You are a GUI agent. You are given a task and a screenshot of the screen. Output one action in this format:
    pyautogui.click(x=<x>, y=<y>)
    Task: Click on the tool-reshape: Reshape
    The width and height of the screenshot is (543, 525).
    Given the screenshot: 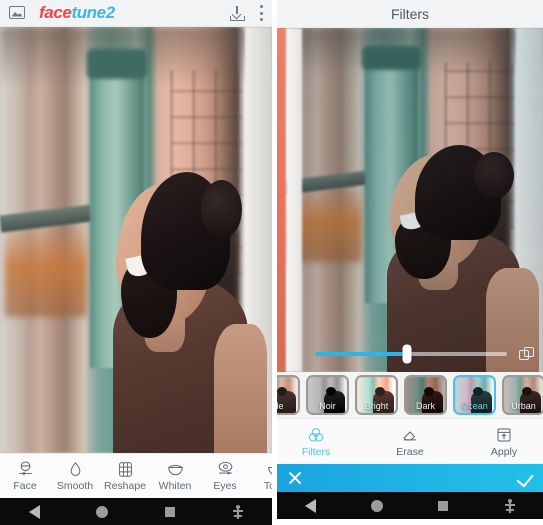 What is the action you would take?
    pyautogui.click(x=125, y=476)
    